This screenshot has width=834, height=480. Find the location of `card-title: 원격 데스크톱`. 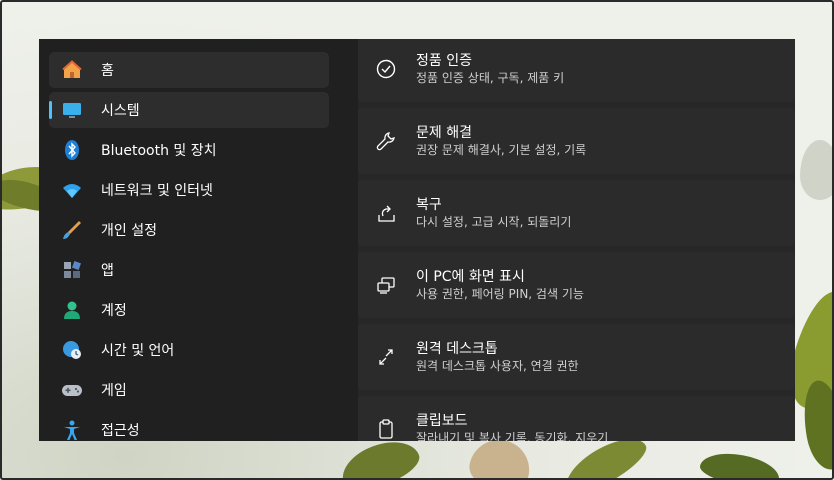

card-title: 원격 데스크톱 is located at coordinates (457, 348).